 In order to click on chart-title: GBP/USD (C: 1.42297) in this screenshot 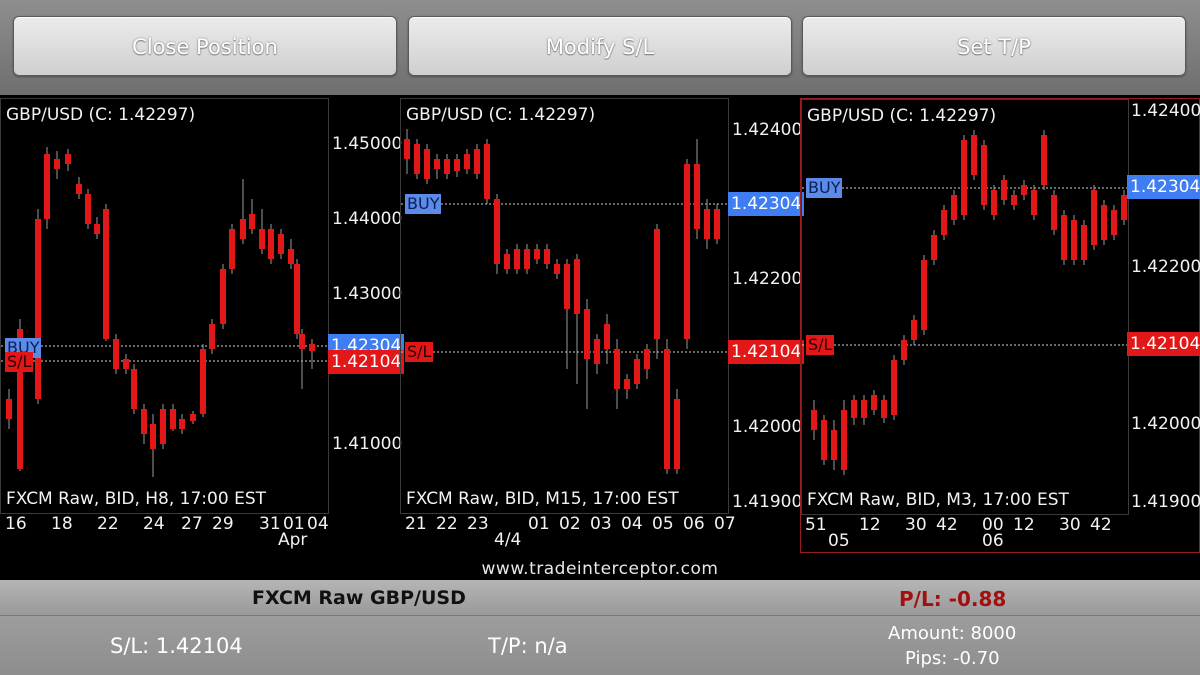, I will do `click(101, 115)`.